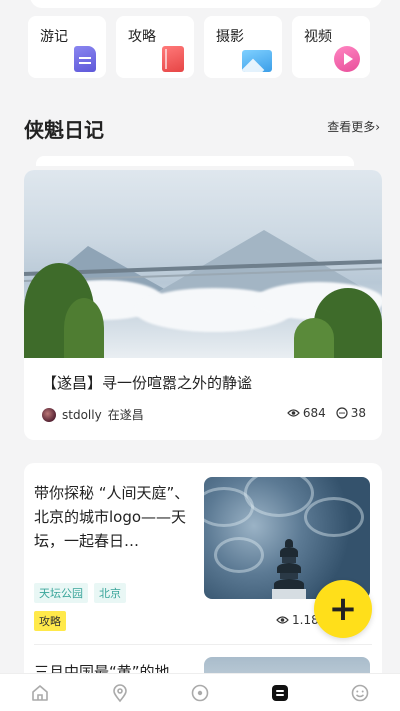 The height and width of the screenshot is (711, 400). What do you see at coordinates (142, 37) in the screenshot?
I see `category-label: 攻略` at bounding box center [142, 37].